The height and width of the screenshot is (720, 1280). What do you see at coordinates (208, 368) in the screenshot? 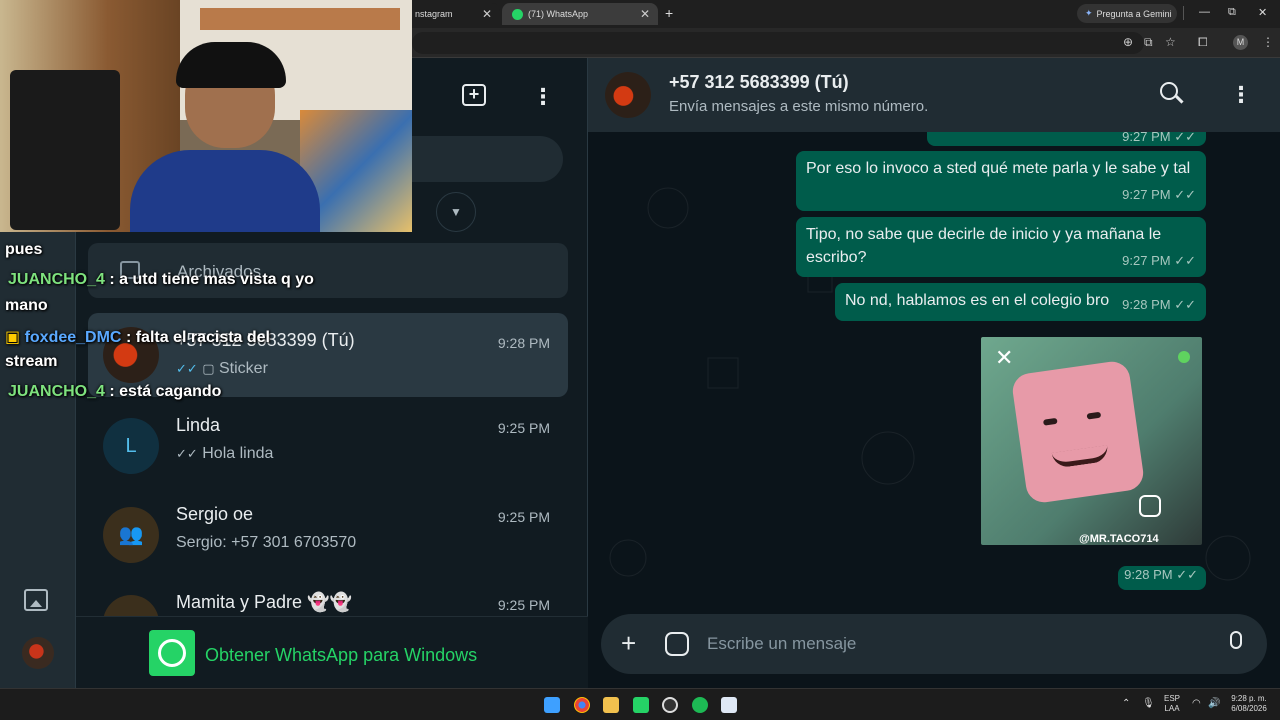
I see `sticker-small-icon: ▢` at bounding box center [208, 368].